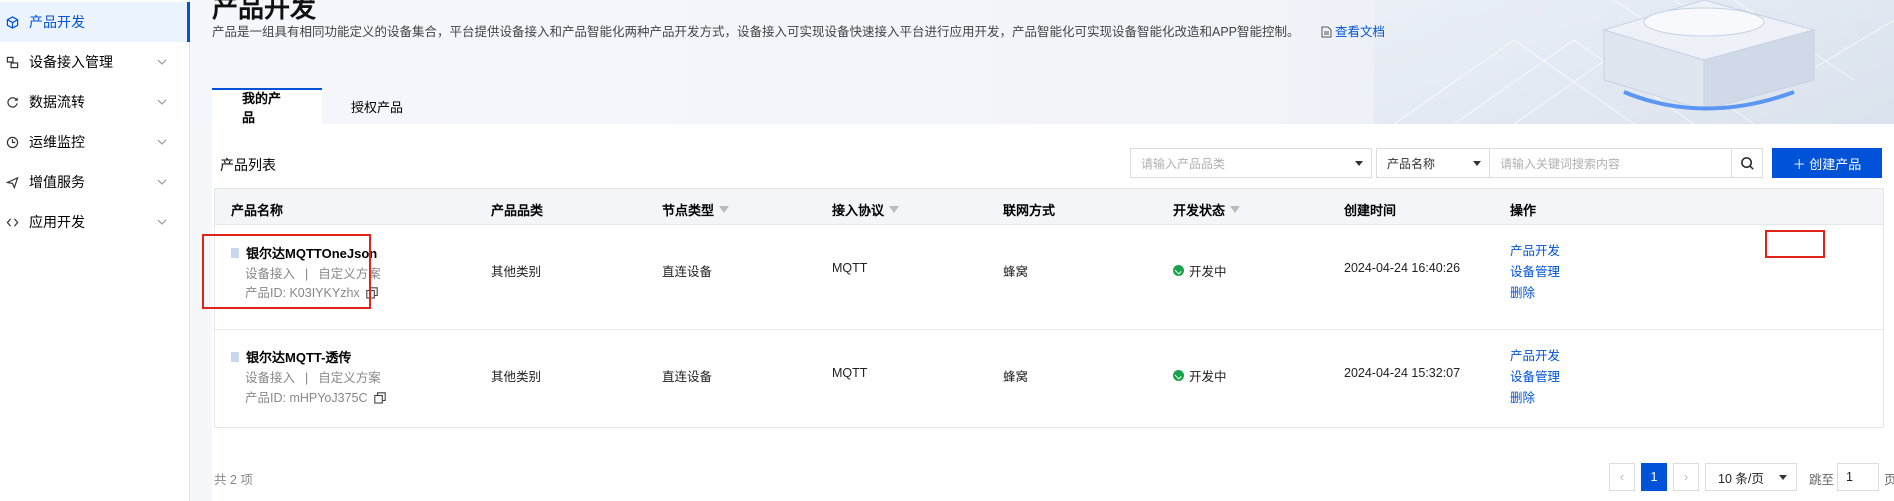 The width and height of the screenshot is (1894, 501). I want to click on total-count: 共 2 项, so click(233, 480).